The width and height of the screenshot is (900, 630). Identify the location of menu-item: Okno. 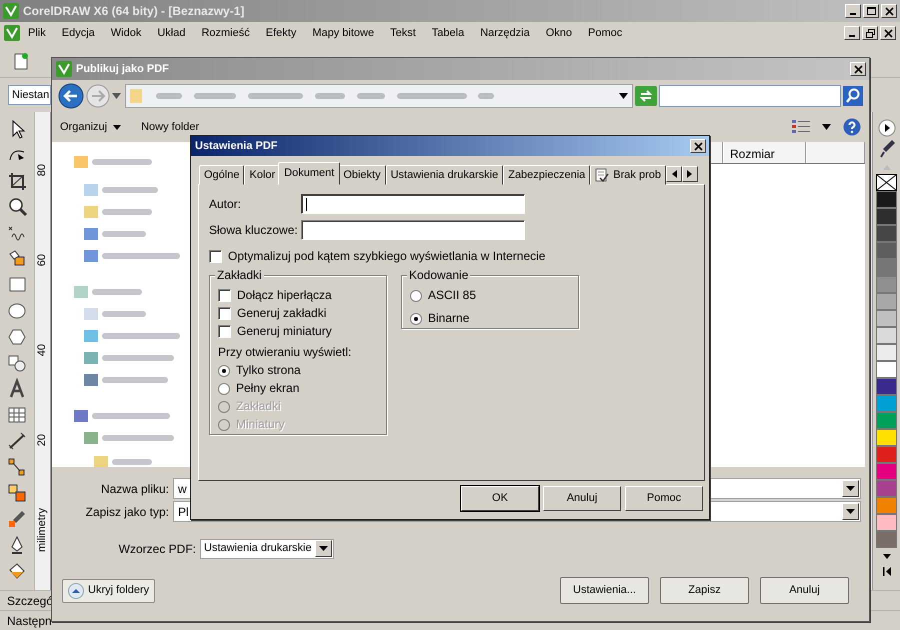
(559, 33).